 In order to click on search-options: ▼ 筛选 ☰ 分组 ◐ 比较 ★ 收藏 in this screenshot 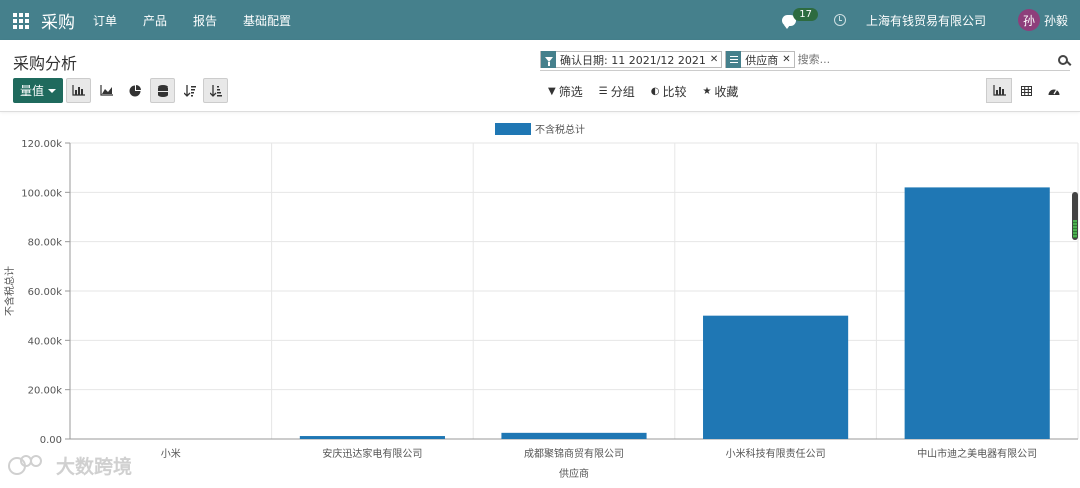, I will do `click(651, 91)`.